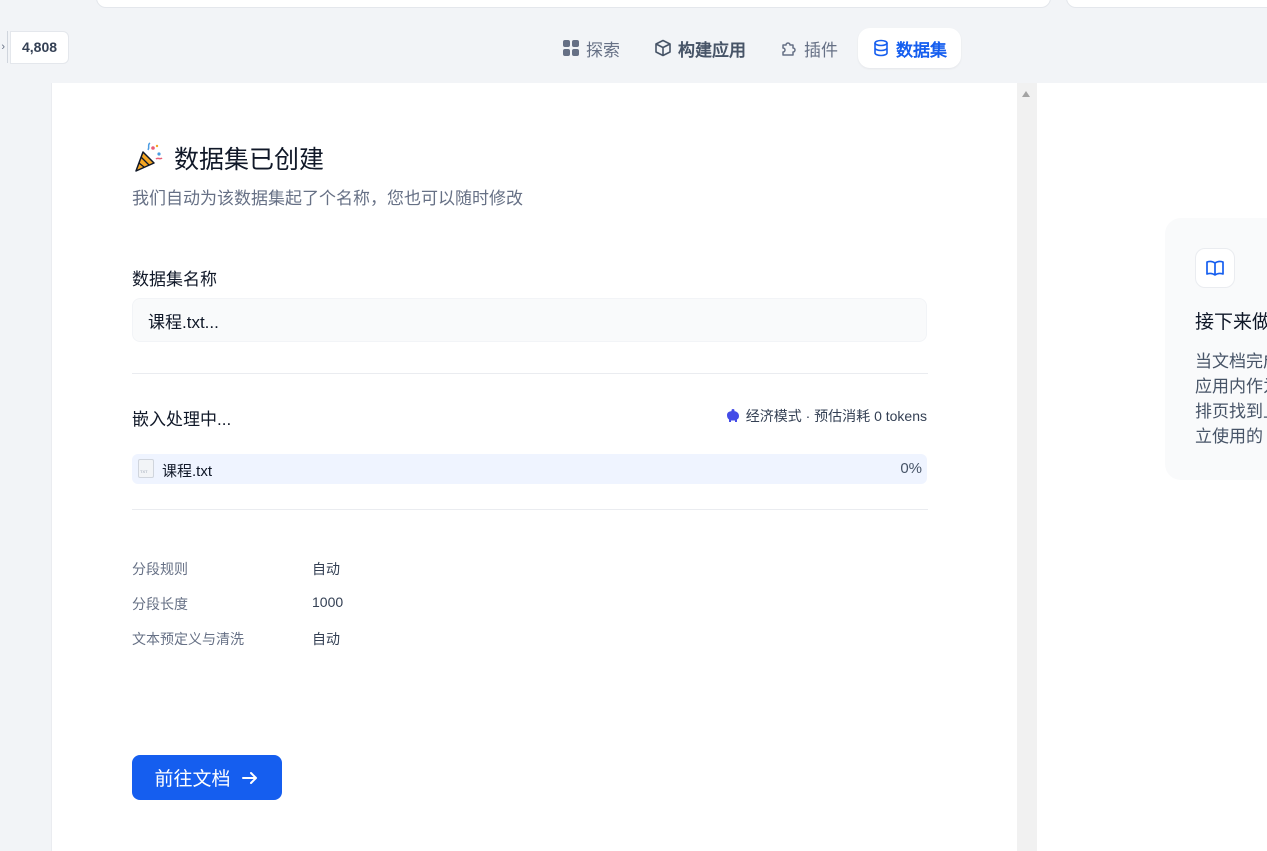 The height and width of the screenshot is (851, 1267). Describe the element at coordinates (249, 160) in the screenshot. I see `page-title: 数据集已创建` at that location.